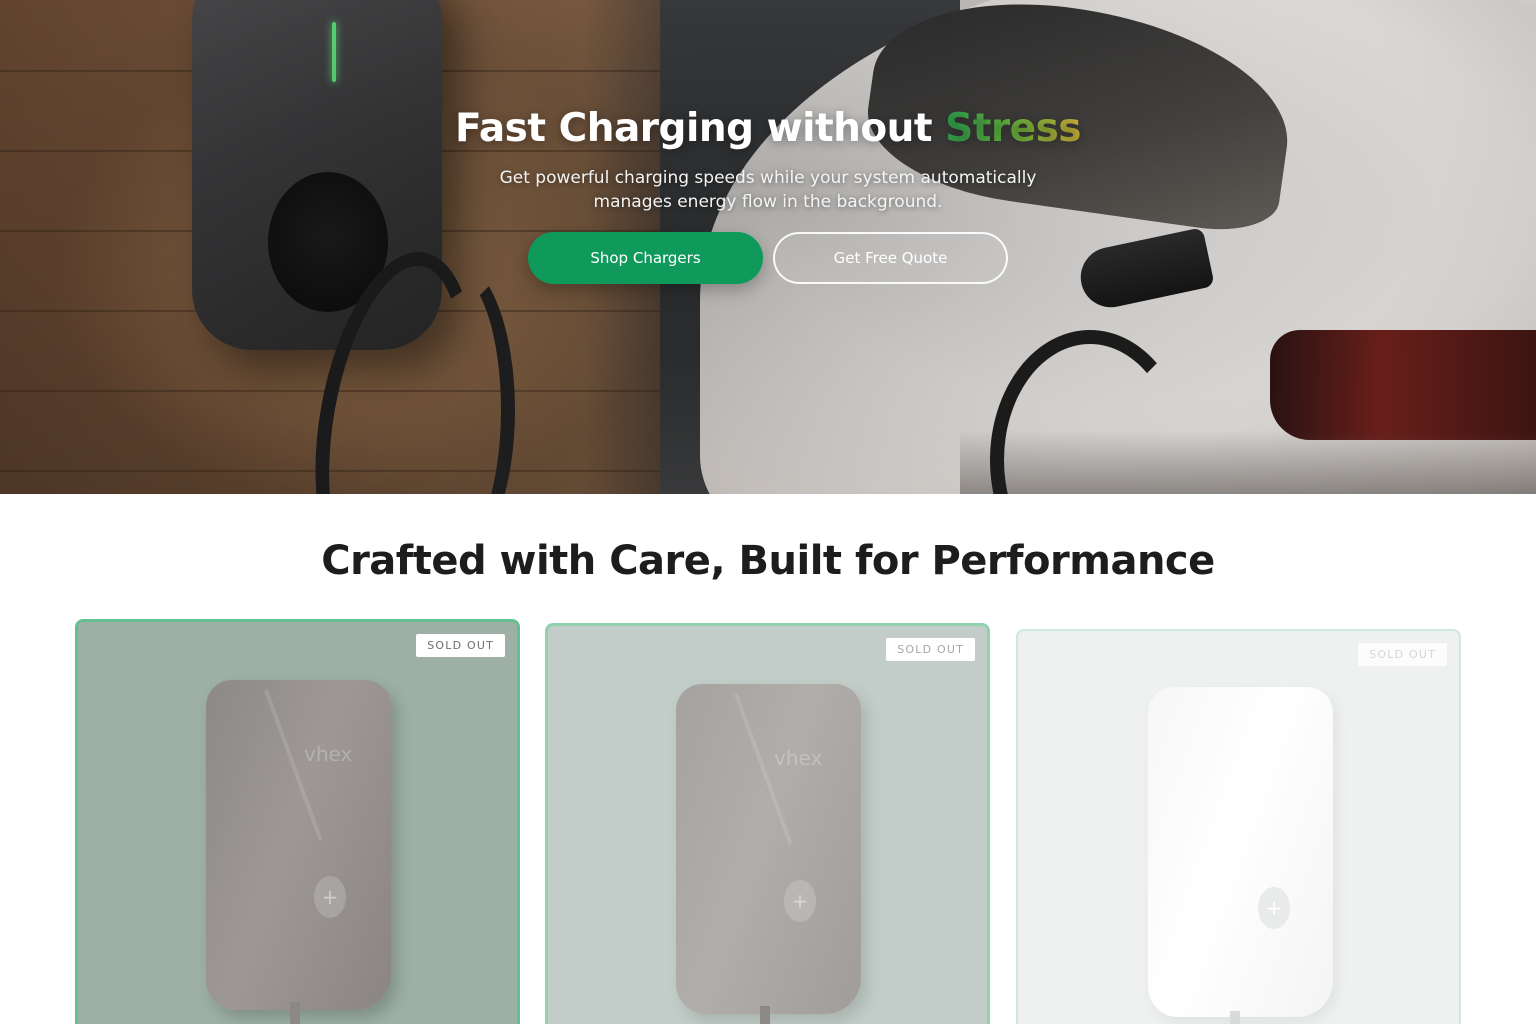  I want to click on get-free-quote-button: Get Free Quote, so click(890, 258).